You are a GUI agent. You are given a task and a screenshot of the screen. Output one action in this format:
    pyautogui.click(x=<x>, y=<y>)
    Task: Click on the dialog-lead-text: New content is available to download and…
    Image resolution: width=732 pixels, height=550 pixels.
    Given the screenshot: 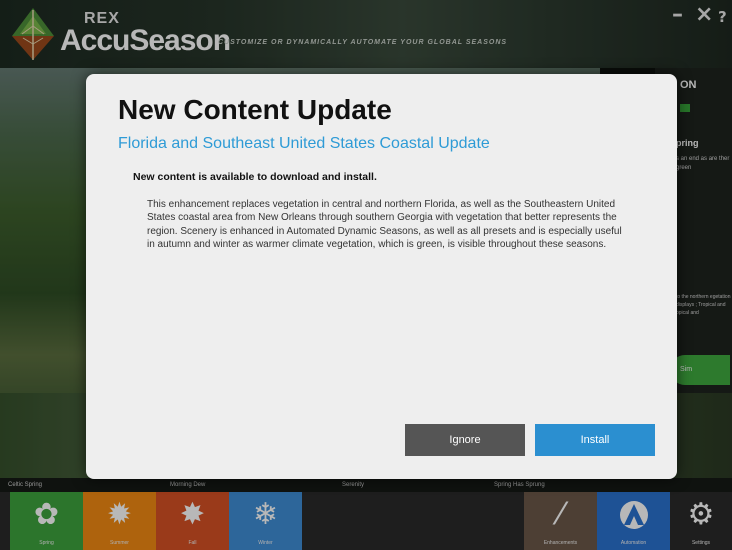 What is the action you would take?
    pyautogui.click(x=255, y=177)
    